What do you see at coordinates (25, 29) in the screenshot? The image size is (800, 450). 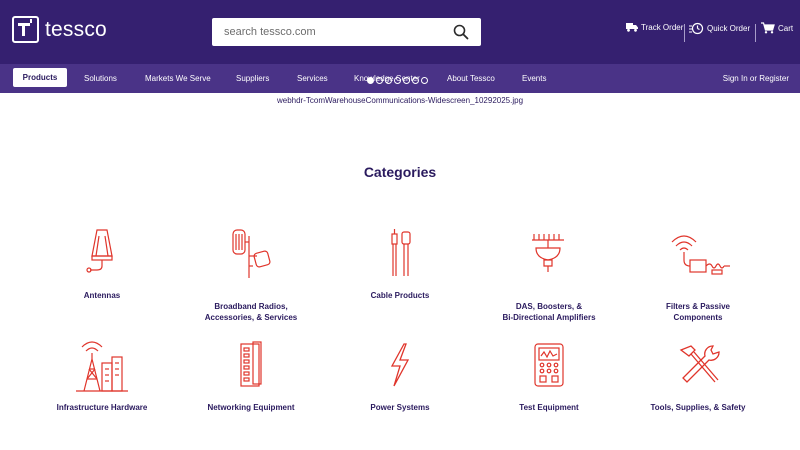 I see `logo-mark-icon` at bounding box center [25, 29].